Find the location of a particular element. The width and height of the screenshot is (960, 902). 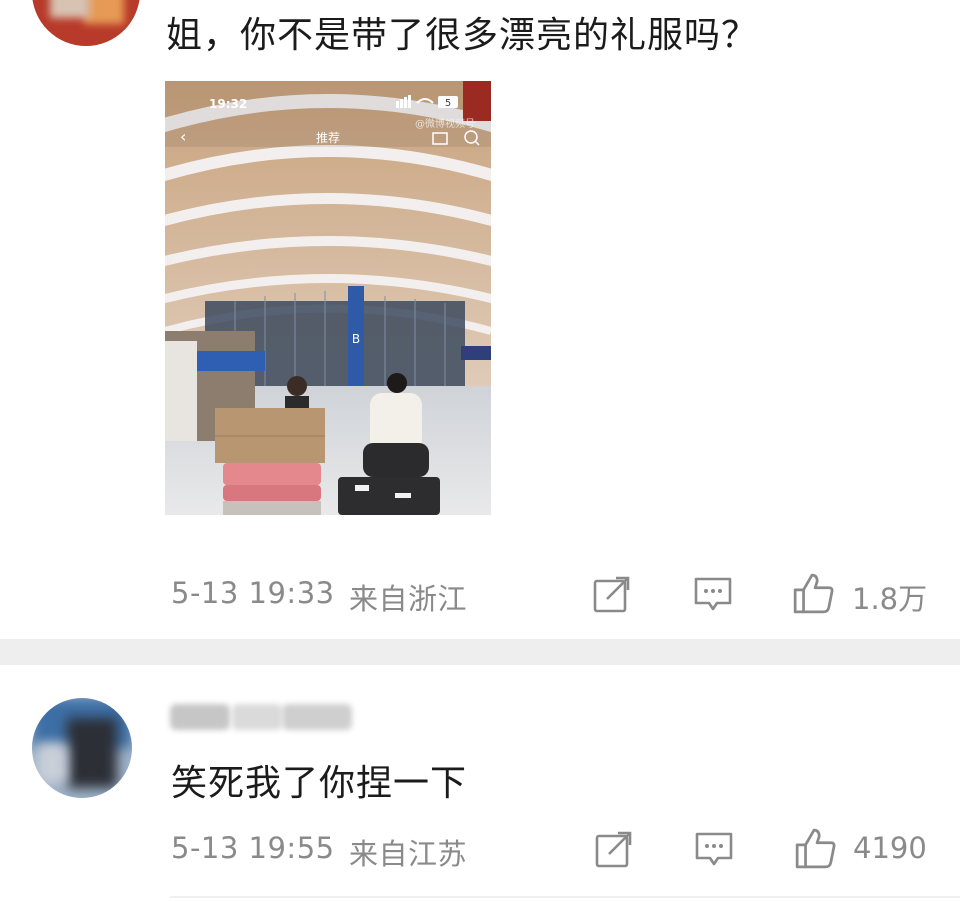

status-time: 19:32 is located at coordinates (228, 104).